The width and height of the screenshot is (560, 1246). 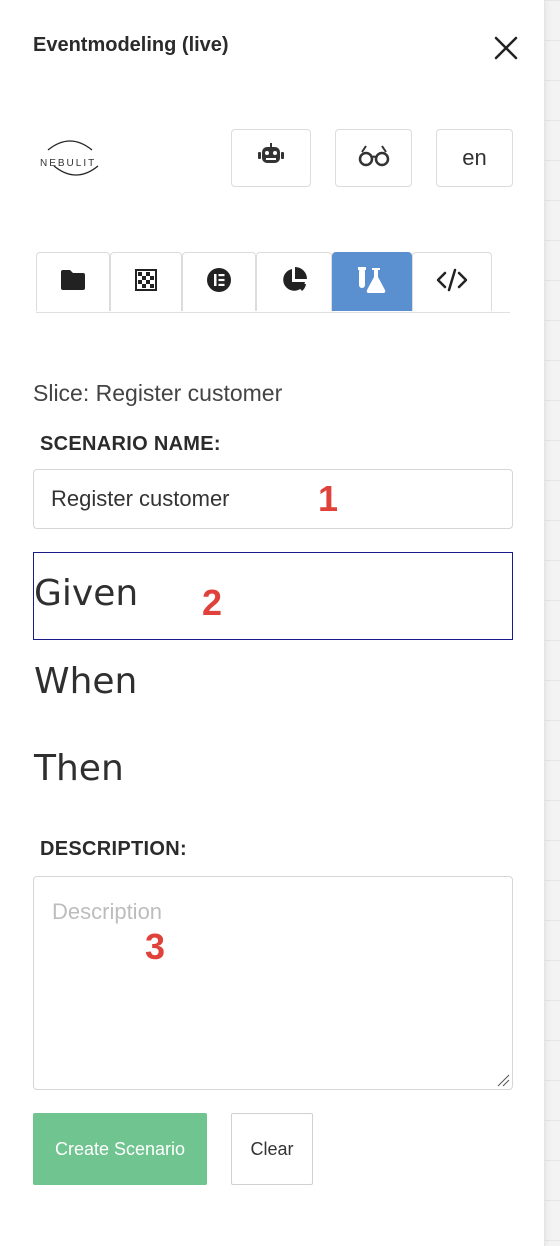 What do you see at coordinates (113, 849) in the screenshot?
I see `description-label: DESCRIPTION:` at bounding box center [113, 849].